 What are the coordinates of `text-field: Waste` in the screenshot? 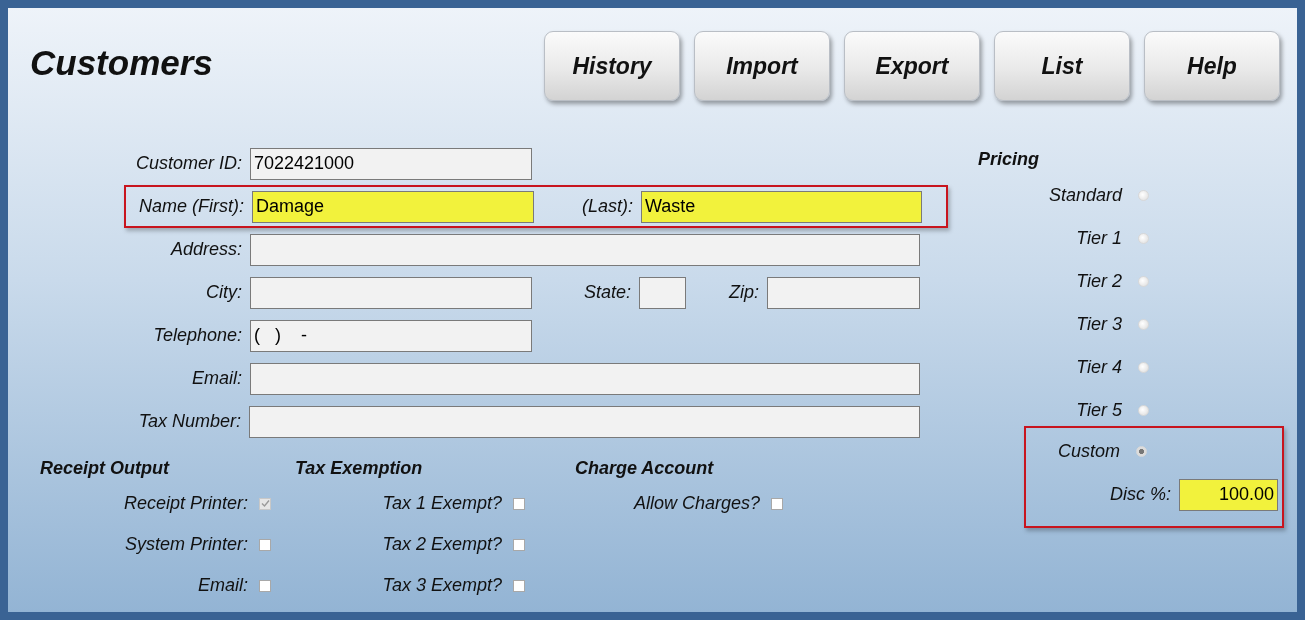 It's located at (781, 206).